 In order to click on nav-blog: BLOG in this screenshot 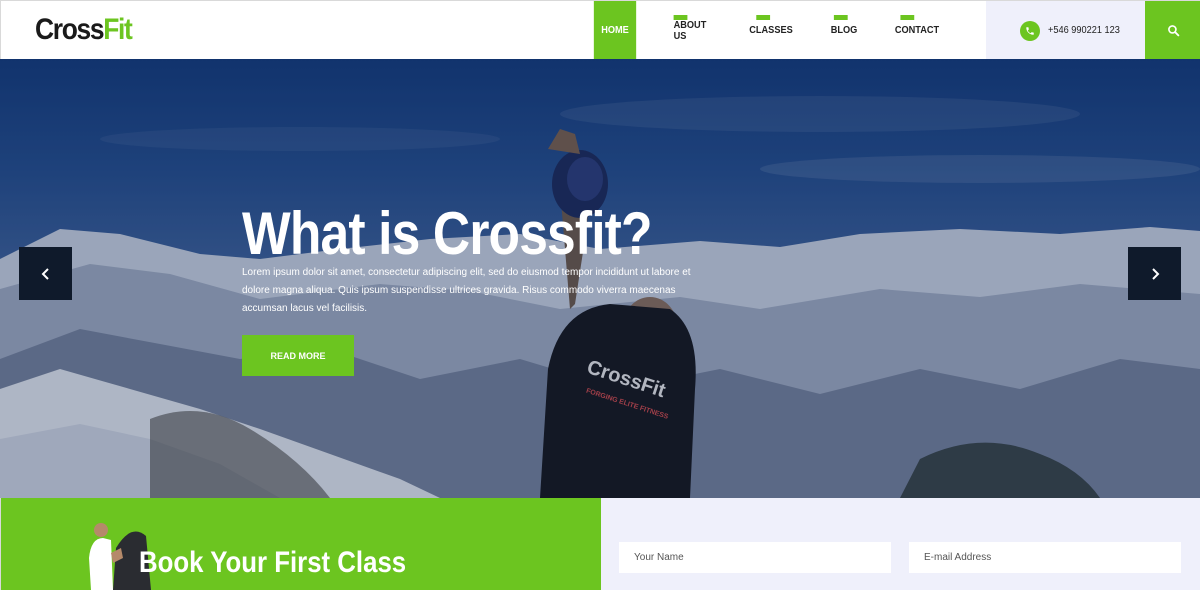, I will do `click(844, 30)`.